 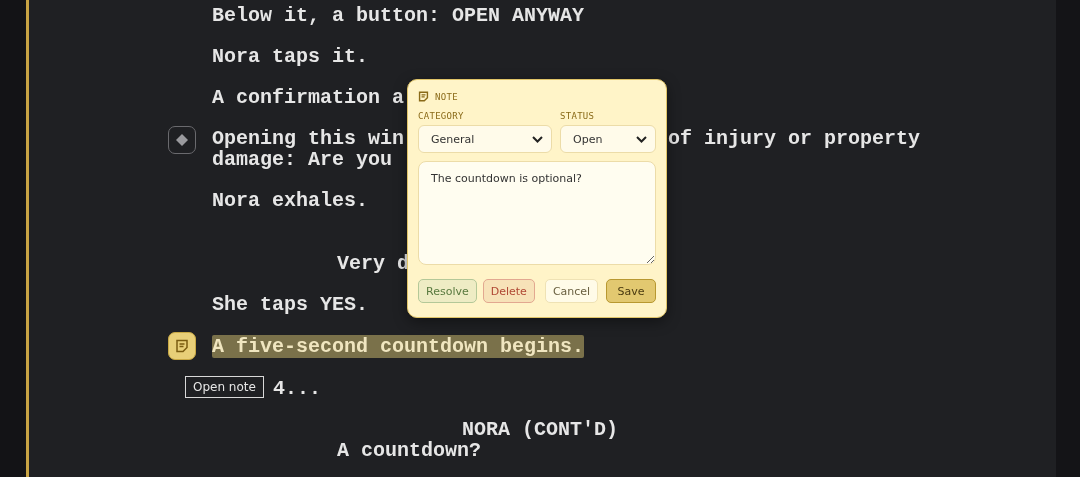 What do you see at coordinates (447, 291) in the screenshot?
I see `resolve-button: Resolve` at bounding box center [447, 291].